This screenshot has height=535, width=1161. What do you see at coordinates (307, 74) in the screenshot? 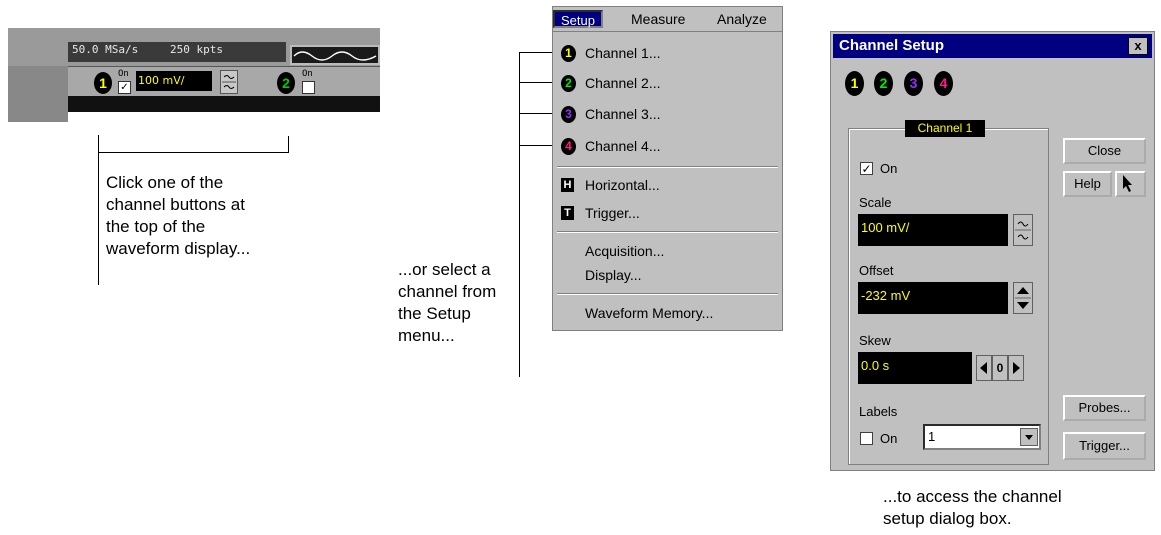
I see `ch2-on-label: On` at bounding box center [307, 74].